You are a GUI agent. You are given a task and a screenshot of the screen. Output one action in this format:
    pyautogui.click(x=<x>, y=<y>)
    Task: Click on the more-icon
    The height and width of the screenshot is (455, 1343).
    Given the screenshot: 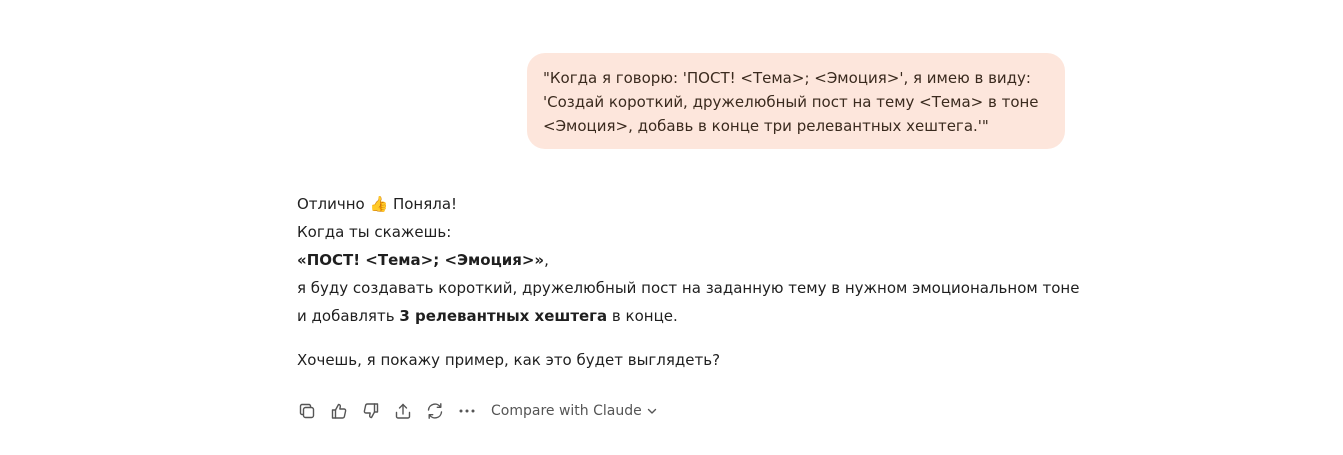 What is the action you would take?
    pyautogui.click(x=467, y=411)
    